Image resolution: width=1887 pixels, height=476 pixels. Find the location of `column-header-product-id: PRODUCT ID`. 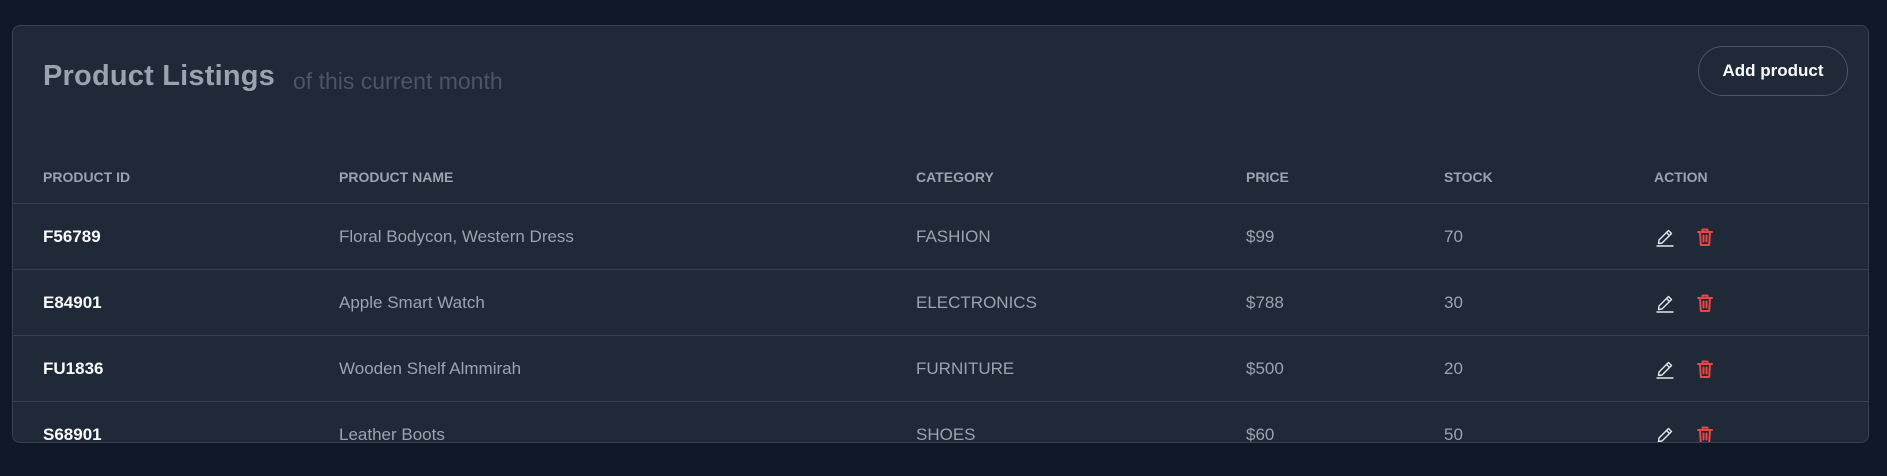

column-header-product-id: PRODUCT ID is located at coordinates (176, 177).